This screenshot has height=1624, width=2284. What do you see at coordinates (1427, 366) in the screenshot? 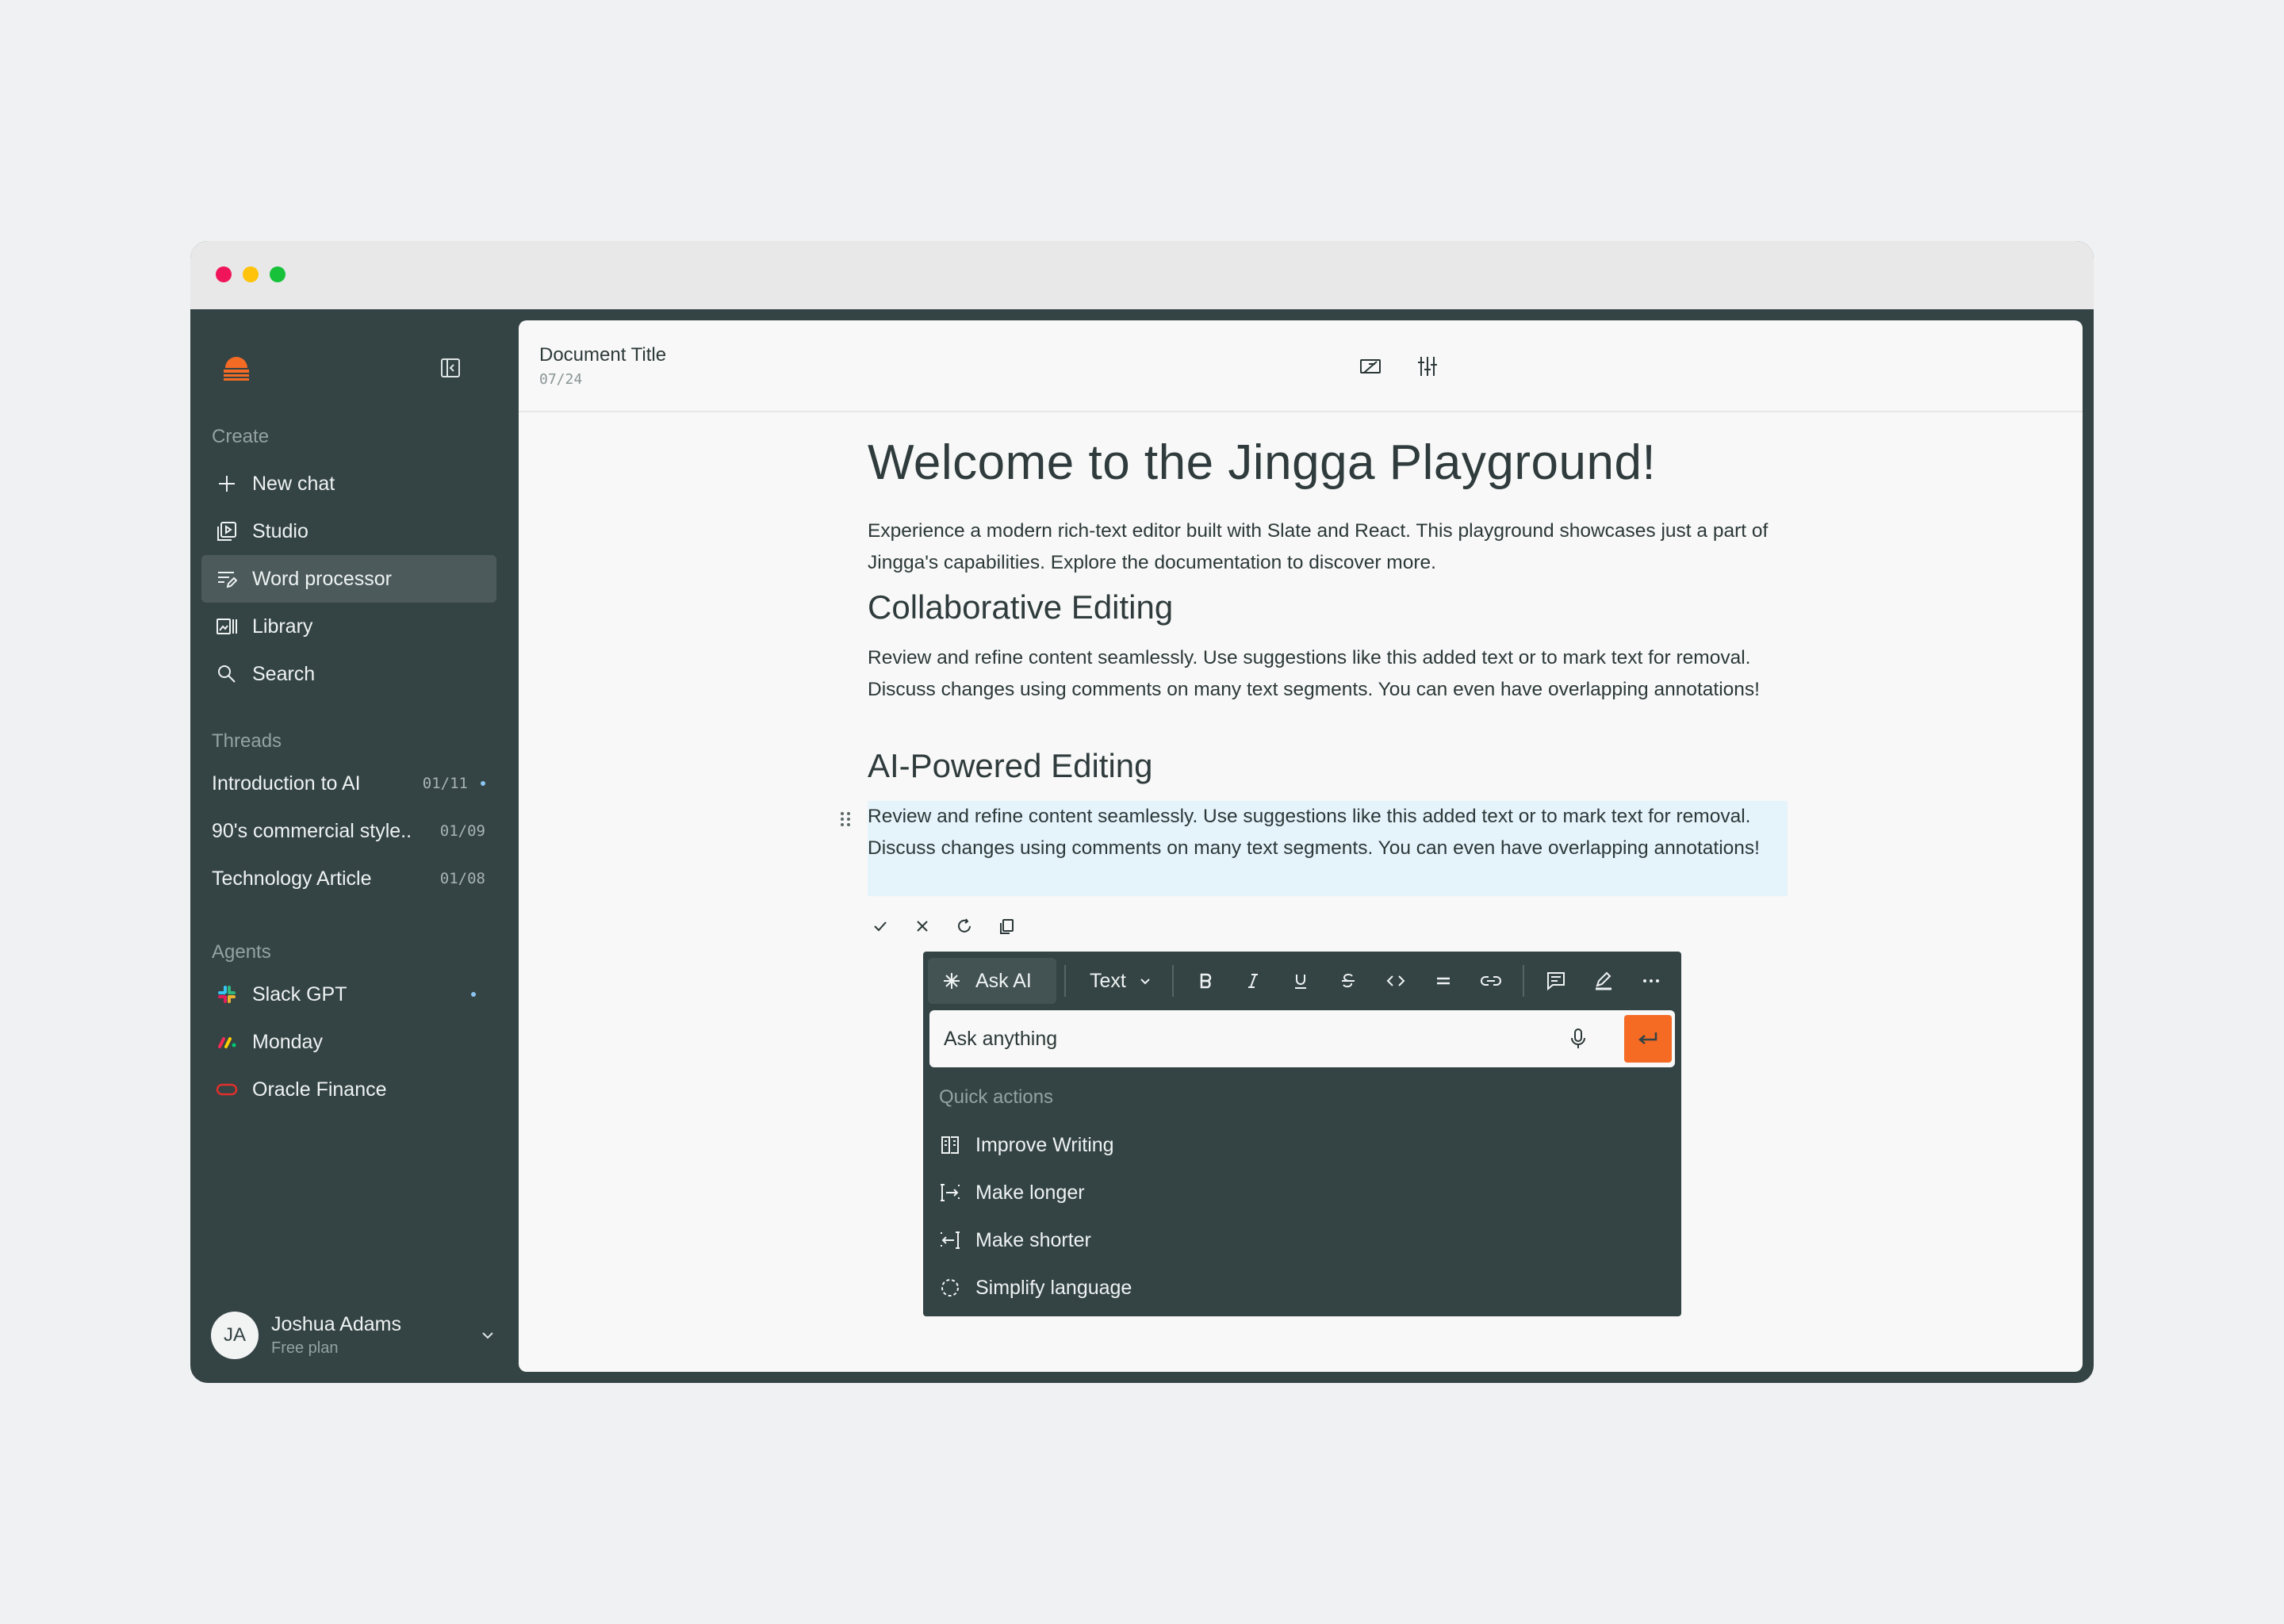
I see `settings-sliders-icon` at bounding box center [1427, 366].